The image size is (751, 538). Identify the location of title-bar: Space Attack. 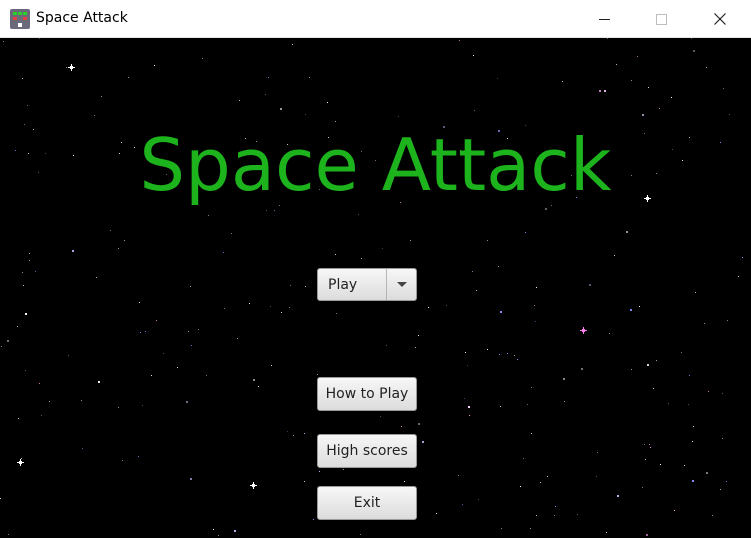
(375, 19).